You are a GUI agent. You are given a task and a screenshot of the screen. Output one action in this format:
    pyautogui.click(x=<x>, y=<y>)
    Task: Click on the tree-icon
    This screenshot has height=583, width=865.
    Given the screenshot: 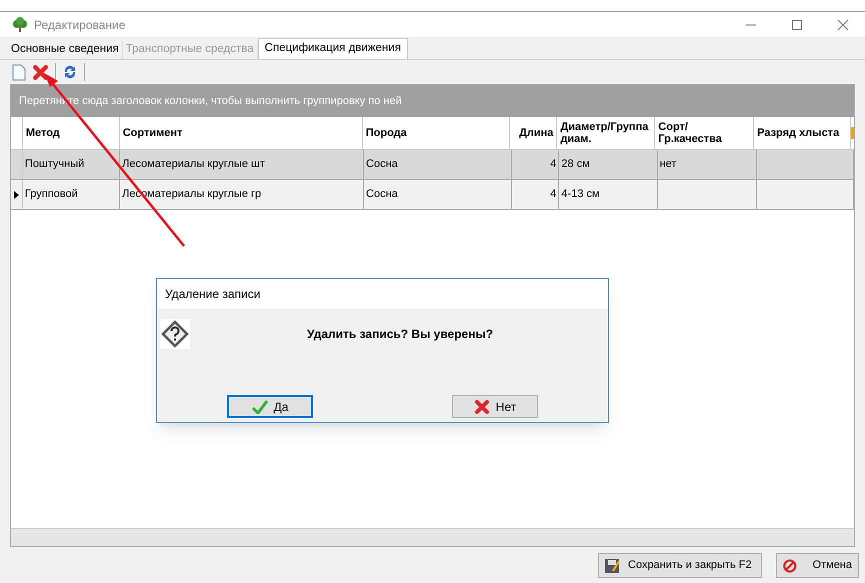 What is the action you would take?
    pyautogui.click(x=20, y=24)
    